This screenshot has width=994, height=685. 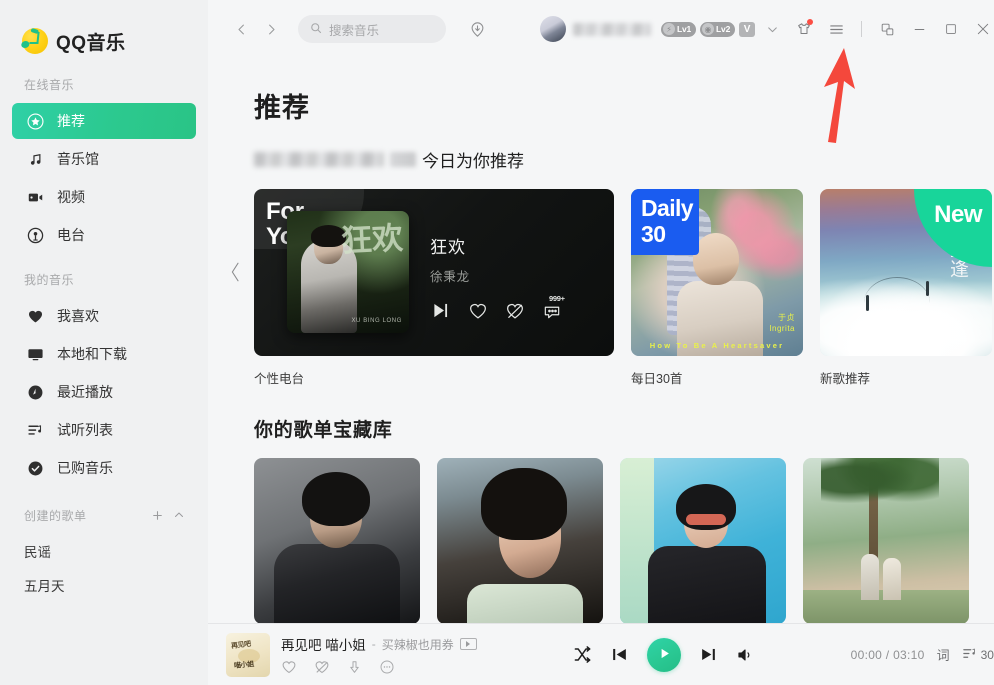 What do you see at coordinates (323, 644) in the screenshot?
I see `now-playing-title: 再见吧 喵小姐` at bounding box center [323, 644].